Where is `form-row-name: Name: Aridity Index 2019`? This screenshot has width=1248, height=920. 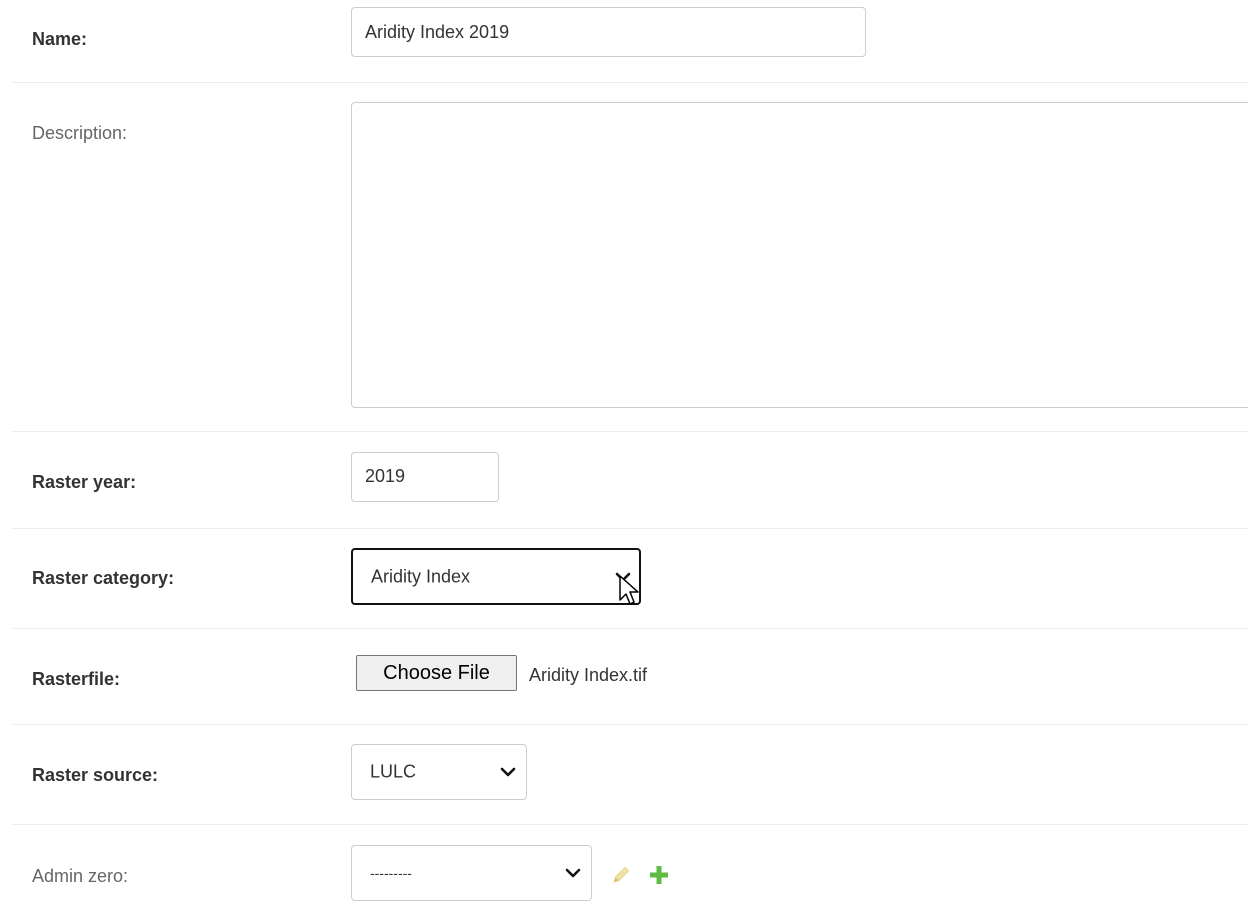
form-row-name: Name: Aridity Index 2019 is located at coordinates (630, 41).